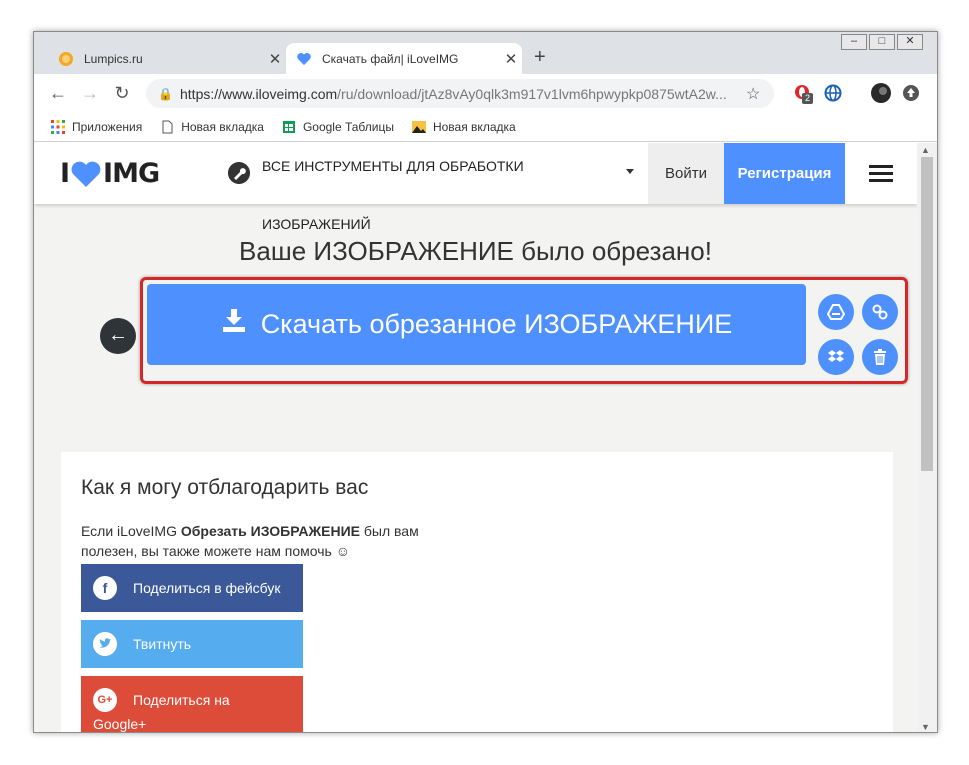  I want to click on bookmark-star-icon: ☆, so click(760, 94).